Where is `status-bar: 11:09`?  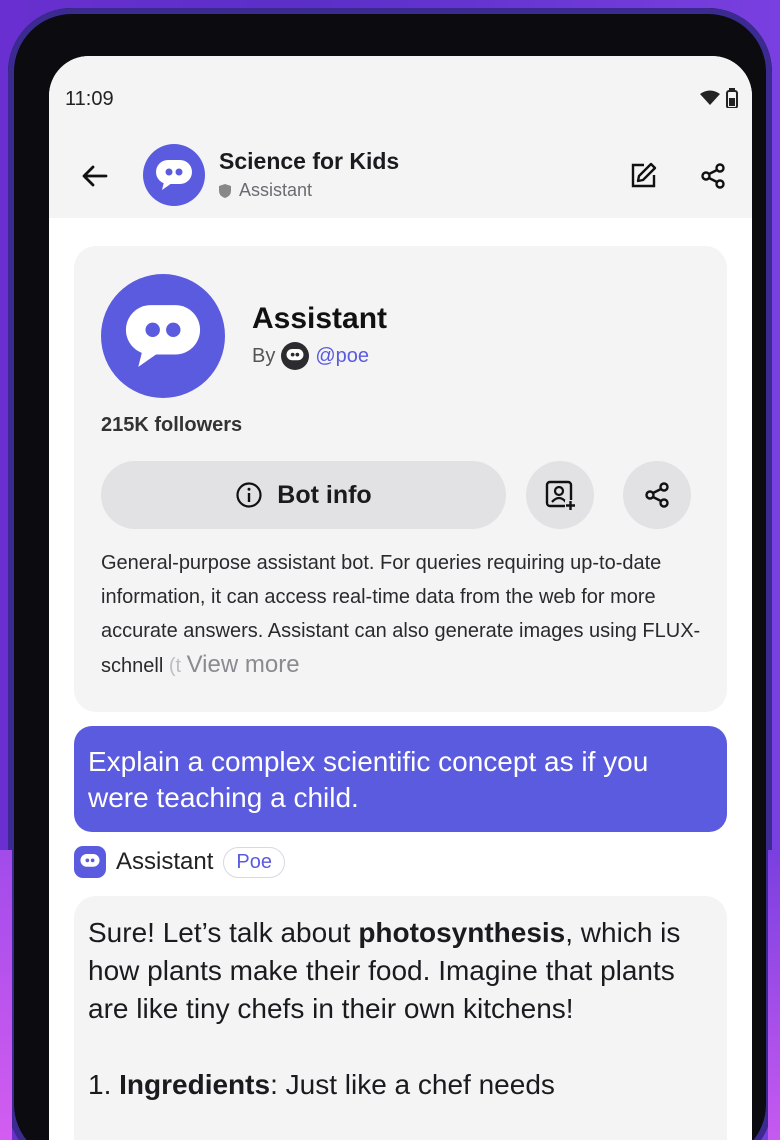 status-bar: 11:09 is located at coordinates (400, 96).